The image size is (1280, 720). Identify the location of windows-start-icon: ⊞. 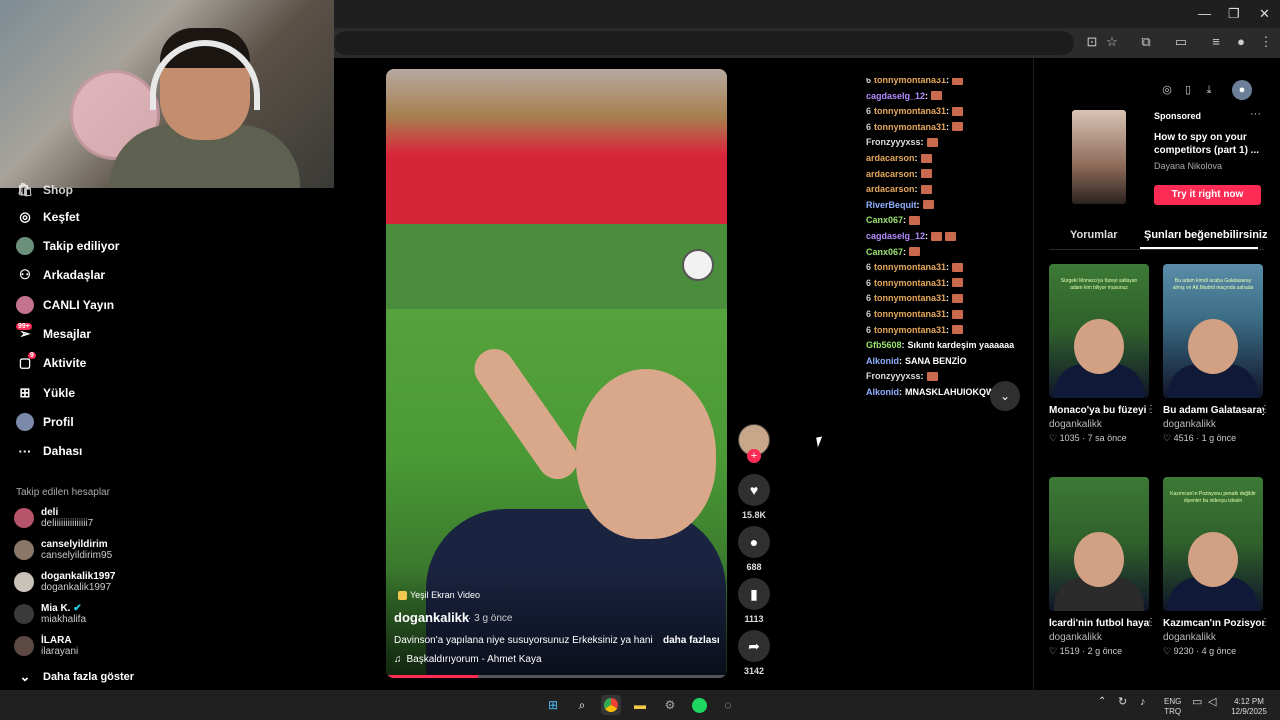
(553, 705).